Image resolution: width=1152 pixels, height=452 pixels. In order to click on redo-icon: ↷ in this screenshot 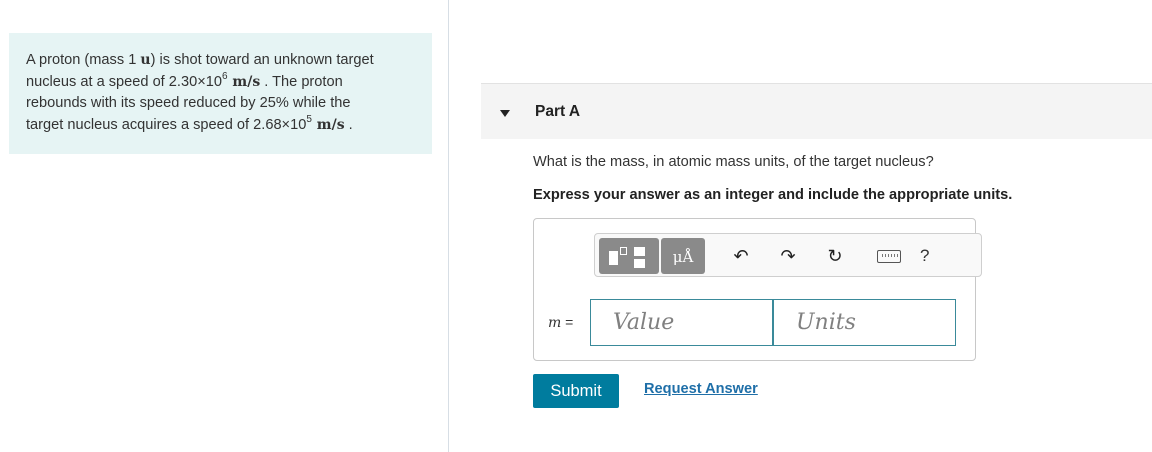, I will do `click(788, 256)`.